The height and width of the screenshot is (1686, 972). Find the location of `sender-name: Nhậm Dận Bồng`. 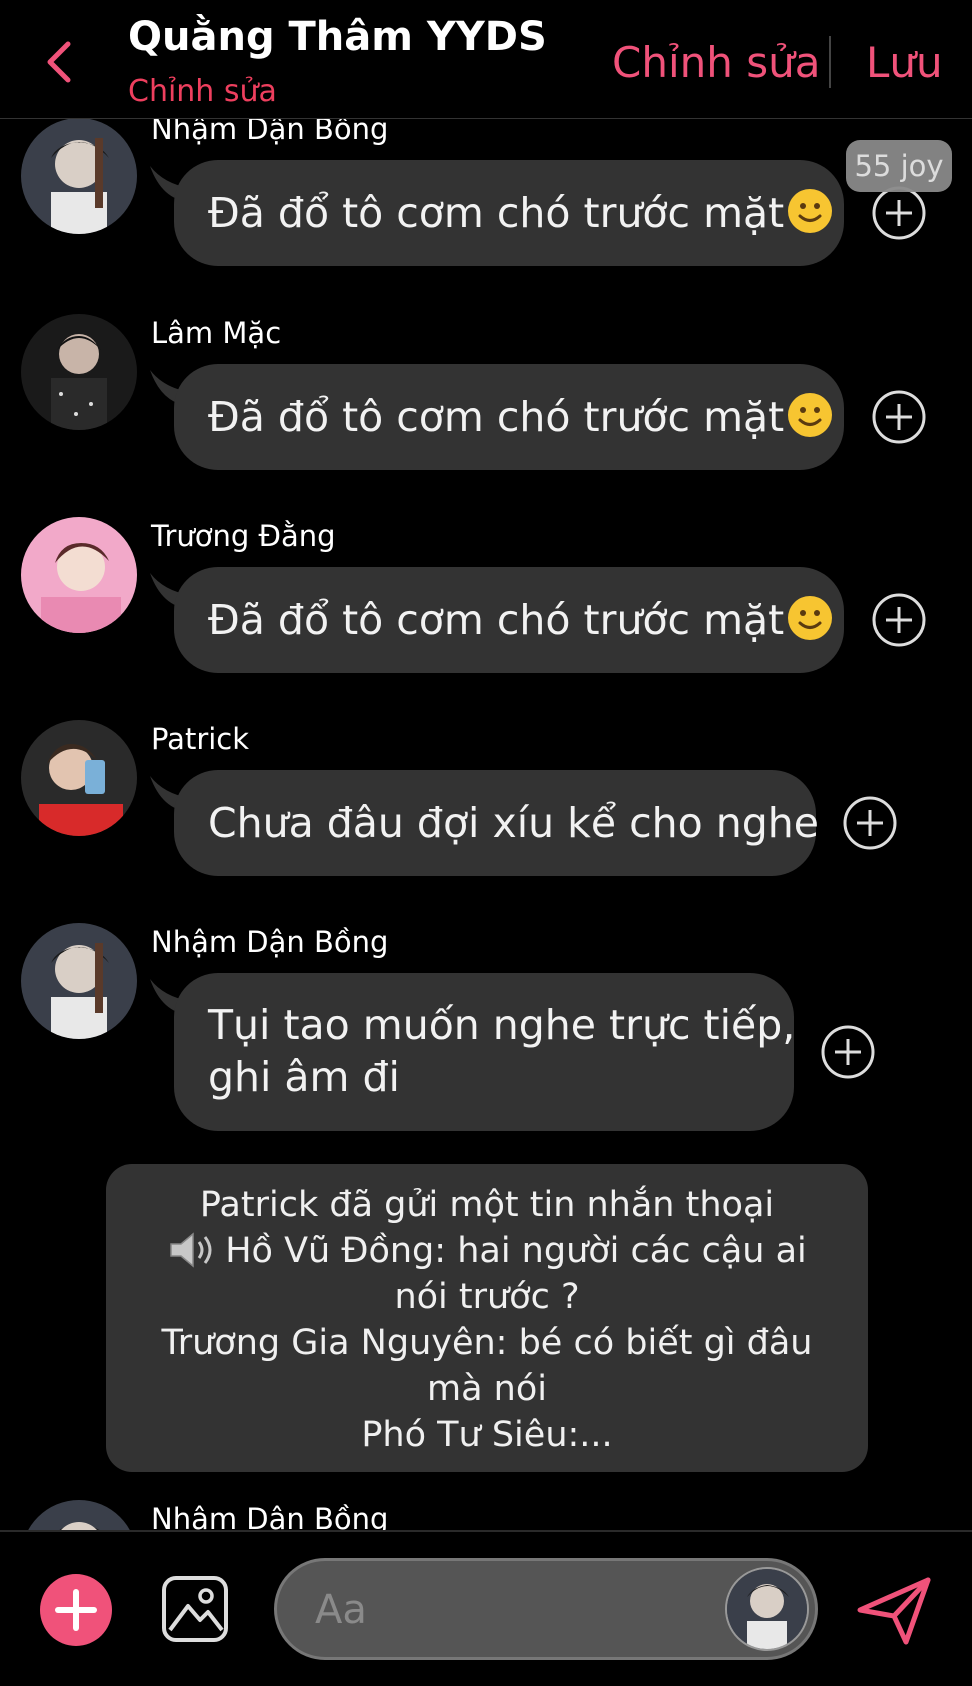

sender-name: Nhậm Dận Bồng is located at coordinates (270, 942).